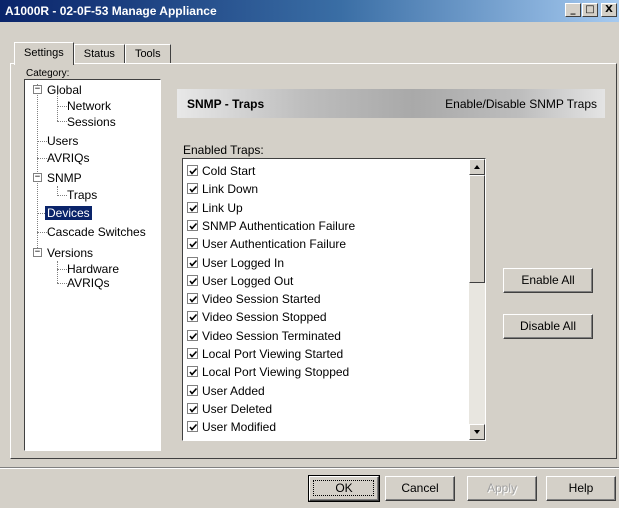 The height and width of the screenshot is (508, 619). What do you see at coordinates (276, 372) in the screenshot?
I see `trap-label: Local Port Viewing Stopped` at bounding box center [276, 372].